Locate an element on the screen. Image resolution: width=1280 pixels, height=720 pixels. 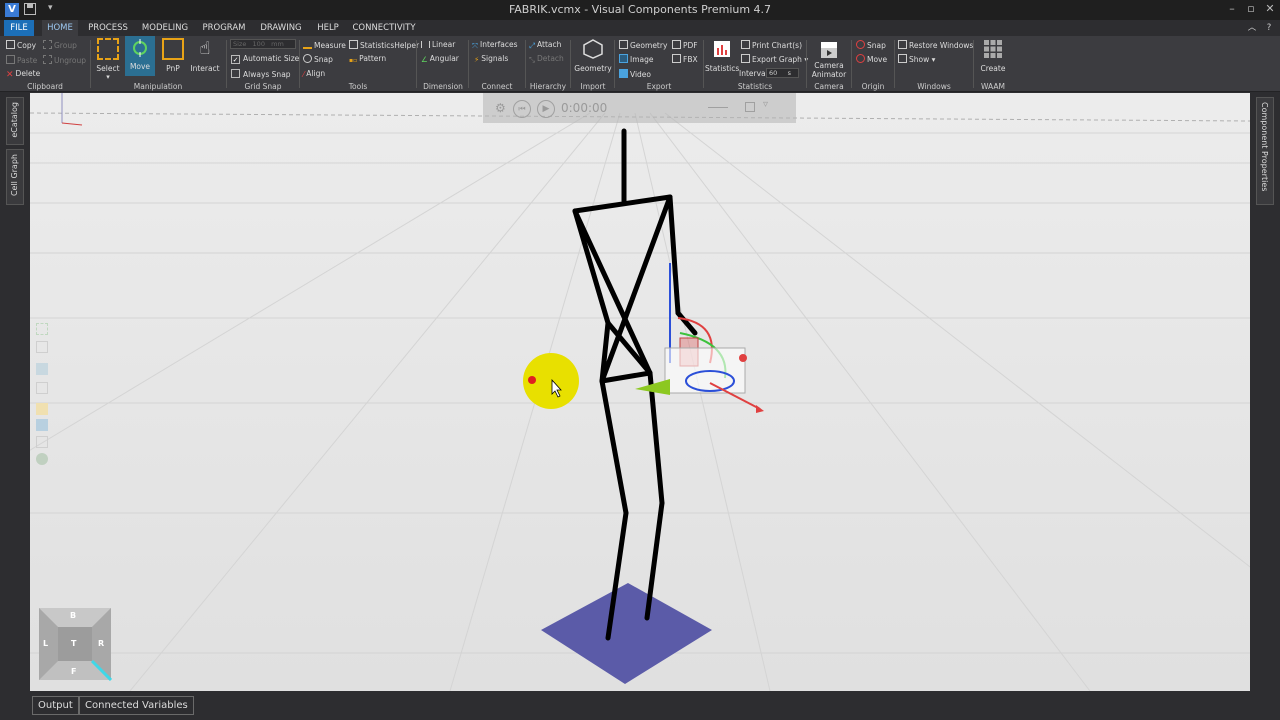
projection-icon is located at coordinates (42, 388).